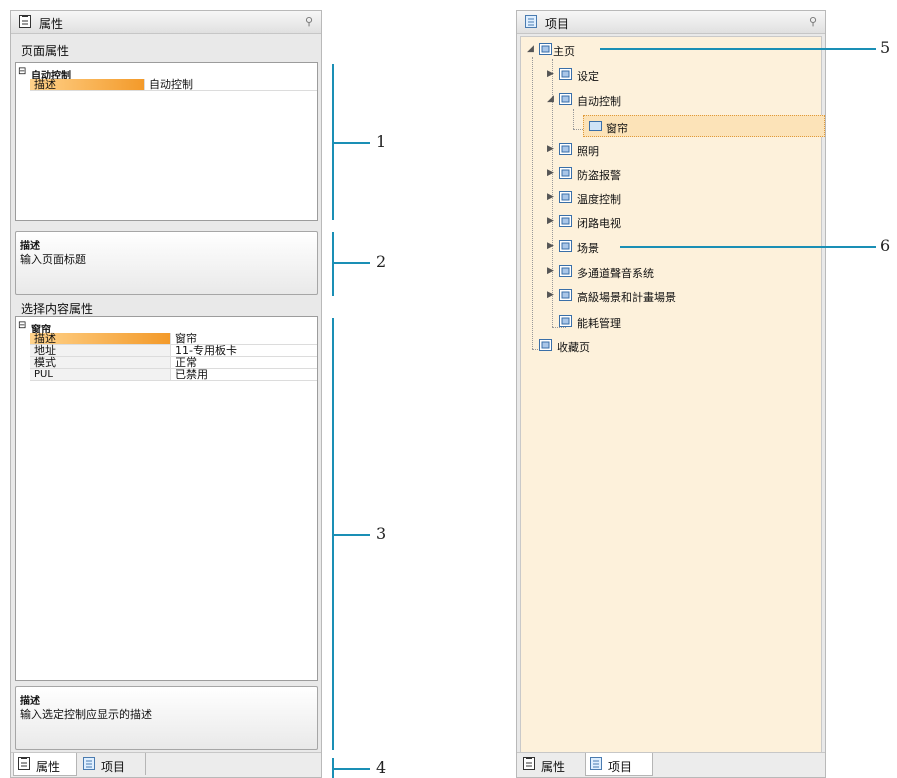 Image resolution: width=897 pixels, height=778 pixels. Describe the element at coordinates (166, 141) in the screenshot. I see `page-property-grid: ⊟ 自动控制 描述 自动控制` at that location.